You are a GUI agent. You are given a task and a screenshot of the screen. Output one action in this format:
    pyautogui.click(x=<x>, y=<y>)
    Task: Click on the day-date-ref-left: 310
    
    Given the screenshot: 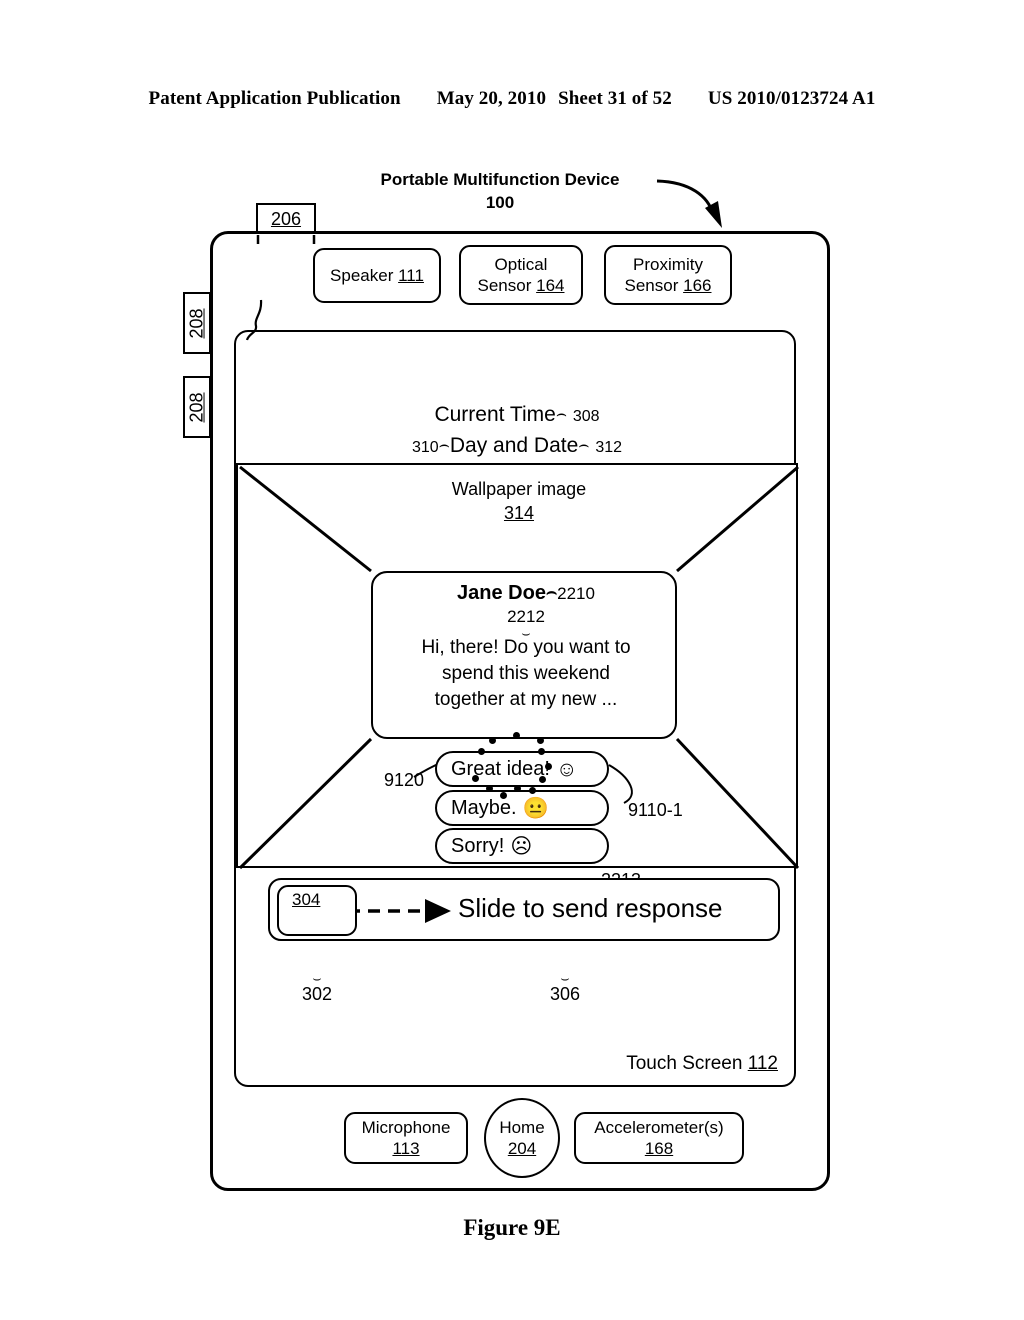 What is the action you would take?
    pyautogui.click(x=425, y=447)
    